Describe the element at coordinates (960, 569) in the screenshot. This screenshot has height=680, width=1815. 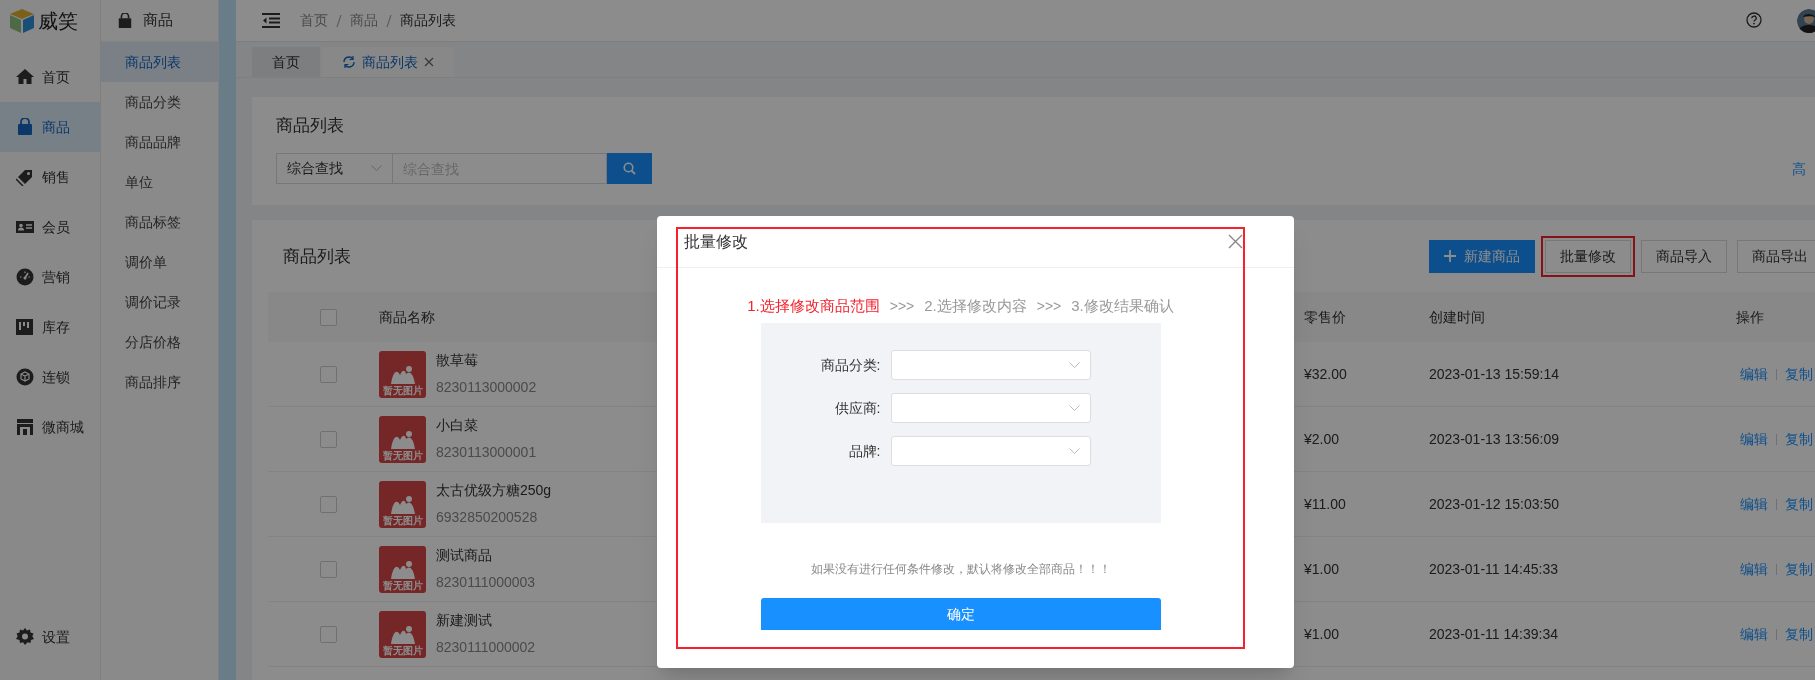
I see `note-text: 如果没有进行任何条件修改，默认将修改全部商品！！！` at that location.